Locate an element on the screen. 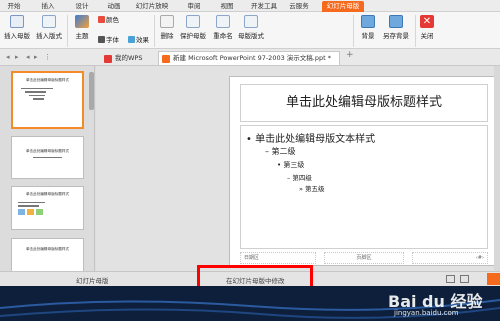 The width and height of the screenshot is (500, 321). thumbnail-section-layout: 单击此处编辑母版标题样式 is located at coordinates (47, 254).